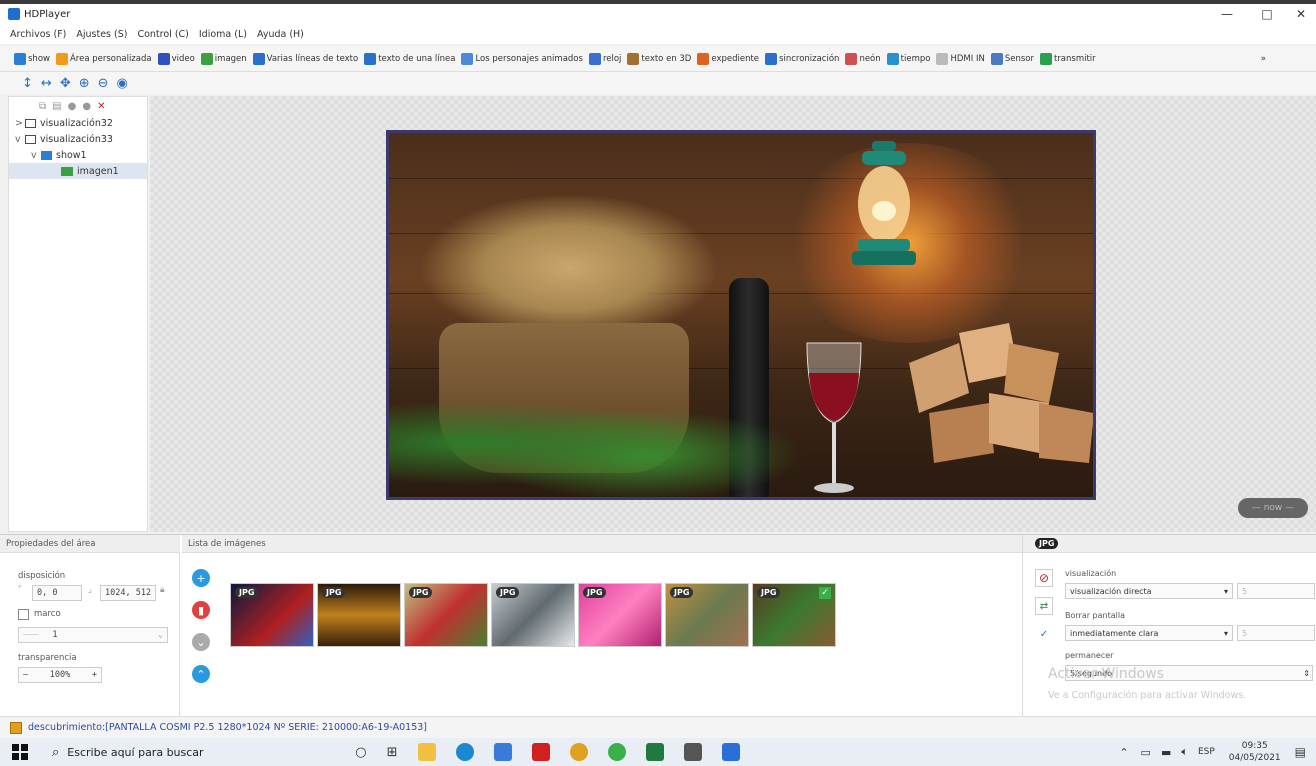  What do you see at coordinates (176, 58) in the screenshot?
I see `toolbar-item-2: video` at bounding box center [176, 58].